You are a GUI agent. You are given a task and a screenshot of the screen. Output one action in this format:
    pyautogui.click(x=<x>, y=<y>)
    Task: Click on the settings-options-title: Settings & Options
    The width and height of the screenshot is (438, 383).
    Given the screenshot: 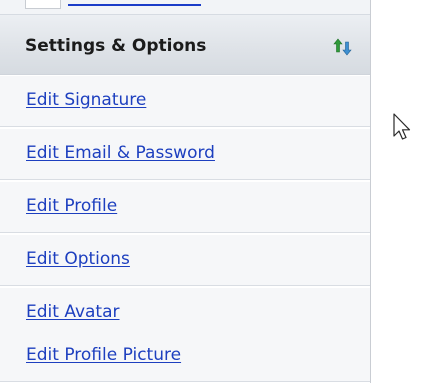 What is the action you would take?
    pyautogui.click(x=116, y=46)
    